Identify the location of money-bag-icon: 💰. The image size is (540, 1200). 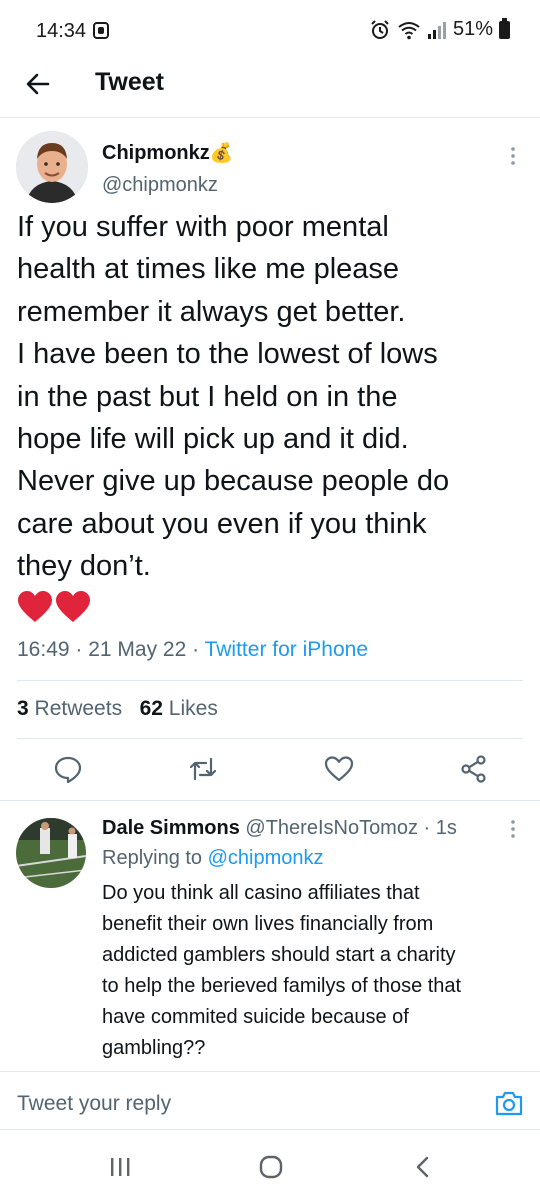
(221, 153).